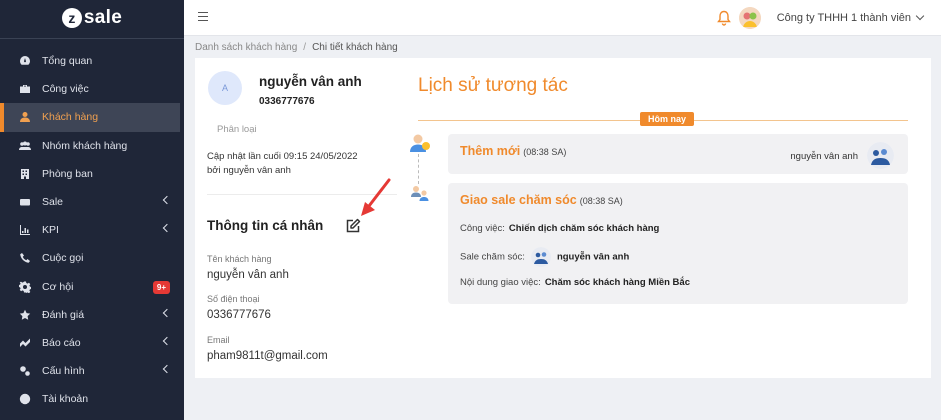 The image size is (941, 420). Describe the element at coordinates (25, 117) in the screenshot. I see `user-icon` at that location.